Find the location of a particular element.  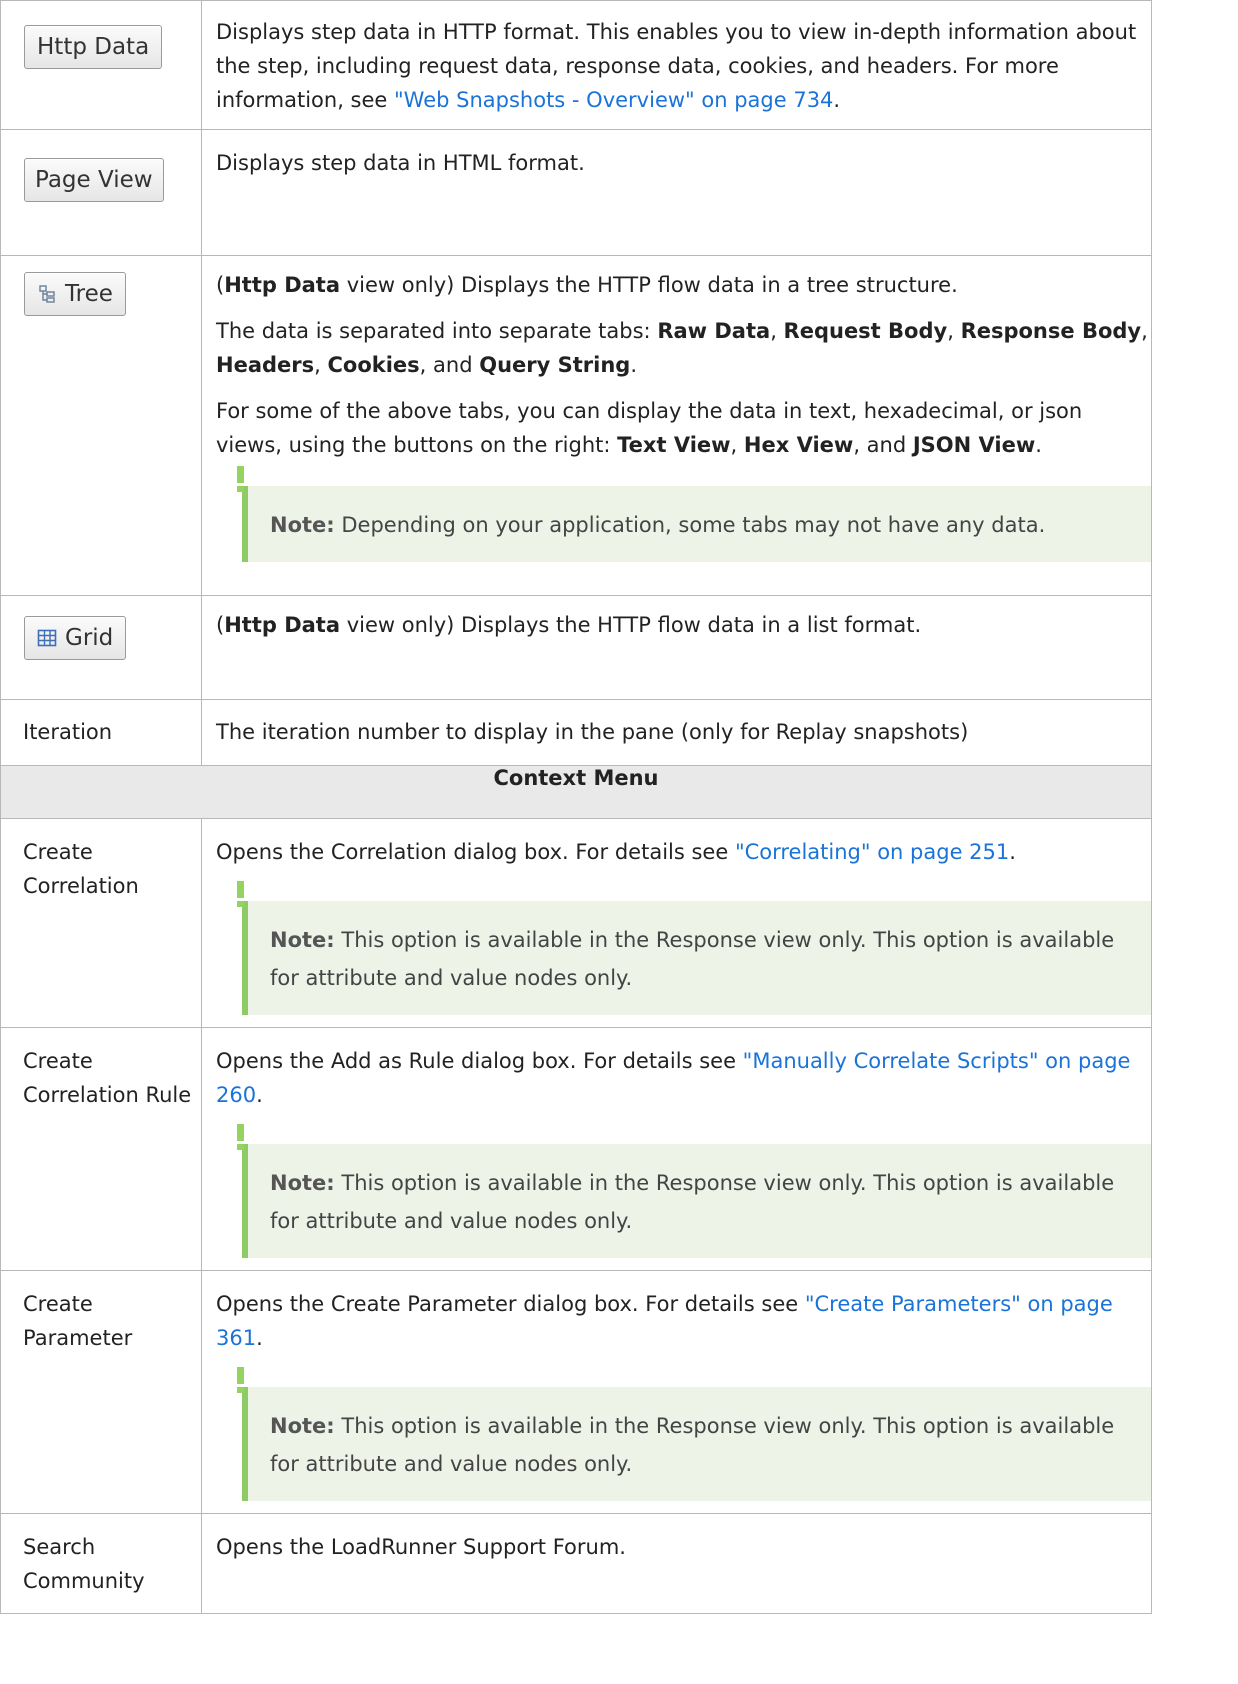

ui-element-cell: Search Community is located at coordinates (101, 1563).